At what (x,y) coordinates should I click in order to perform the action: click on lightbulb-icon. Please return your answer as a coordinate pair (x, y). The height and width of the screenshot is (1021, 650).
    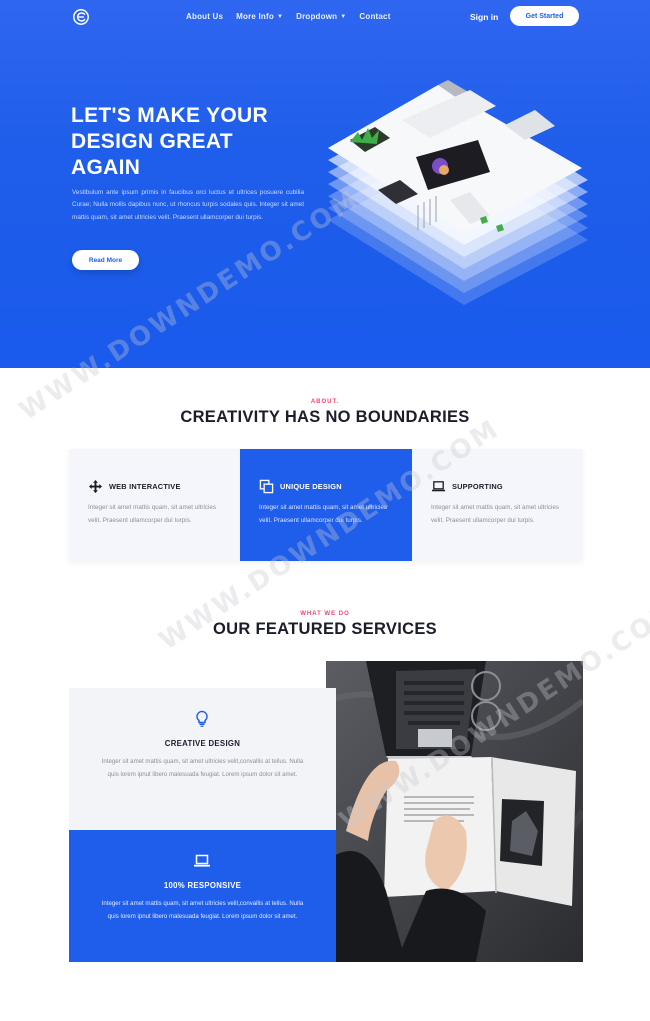
    Looking at the image, I should click on (202, 718).